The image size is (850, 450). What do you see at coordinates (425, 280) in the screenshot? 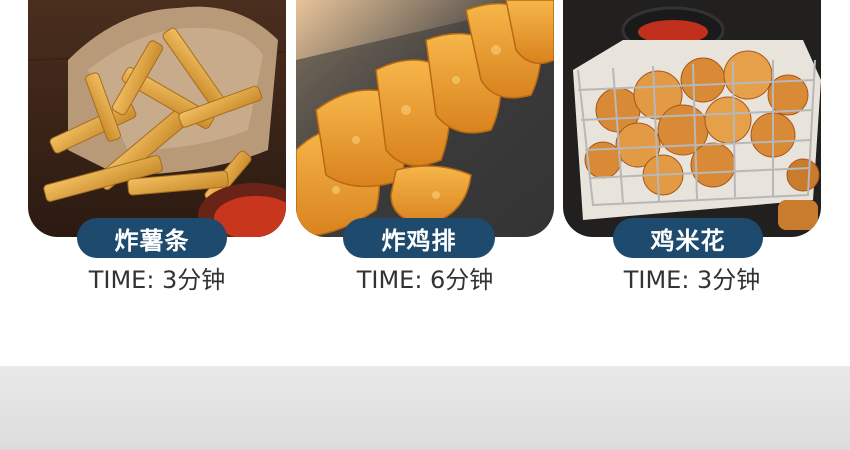
I see `cook-time-label: TIME: 6分钟` at bounding box center [425, 280].